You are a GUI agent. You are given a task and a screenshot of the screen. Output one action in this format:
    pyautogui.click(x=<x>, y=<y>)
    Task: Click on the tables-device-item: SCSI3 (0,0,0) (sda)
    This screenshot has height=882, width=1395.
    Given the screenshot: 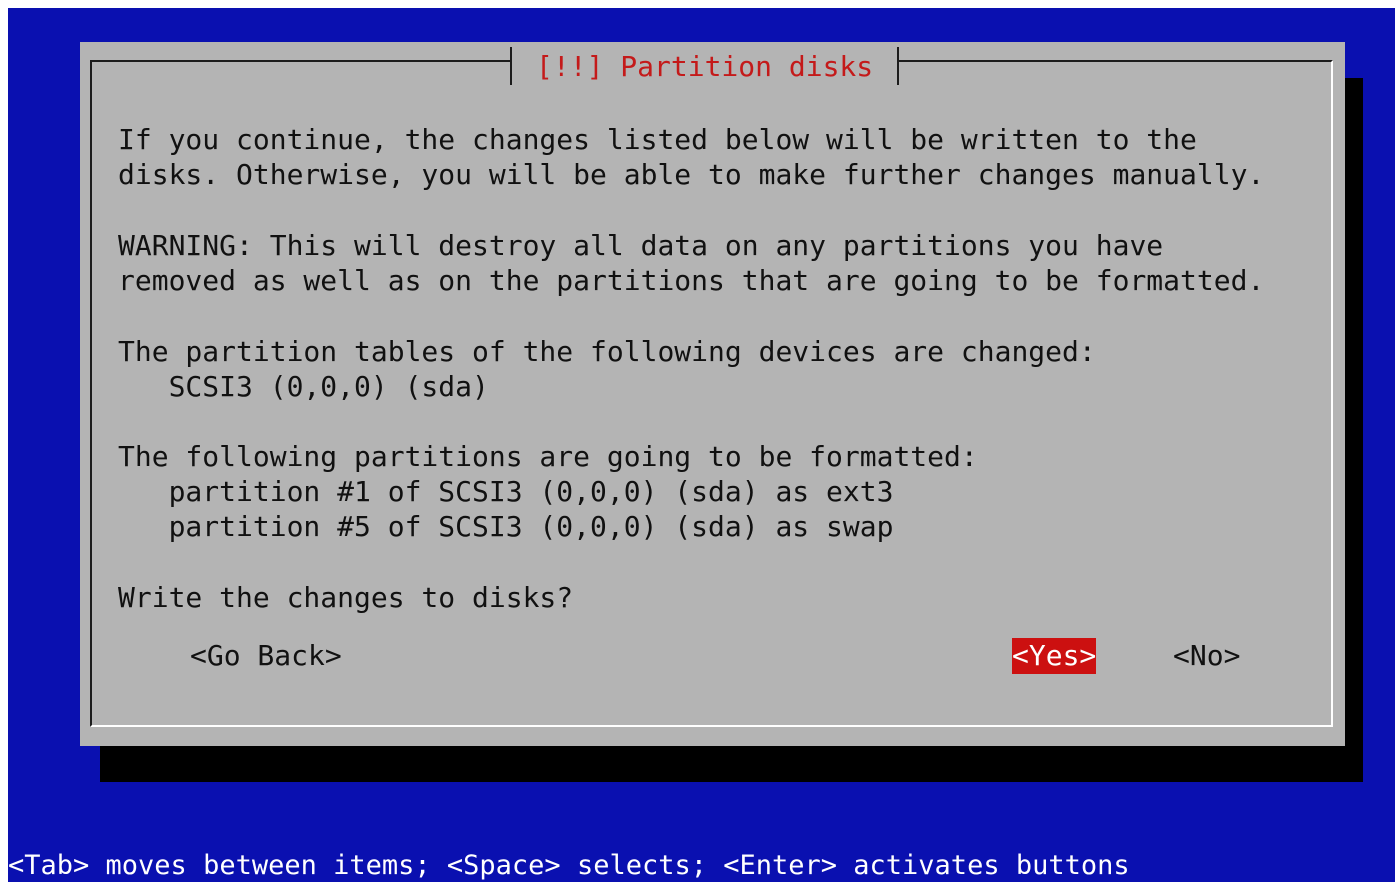 What is the action you would take?
    pyautogui.click(x=303, y=386)
    